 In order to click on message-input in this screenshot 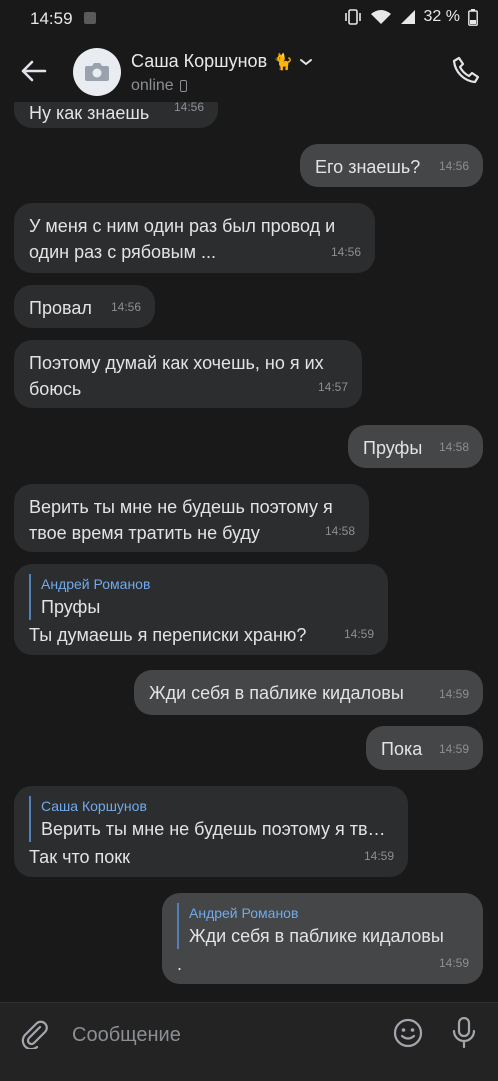, I will do `click(222, 1035)`.